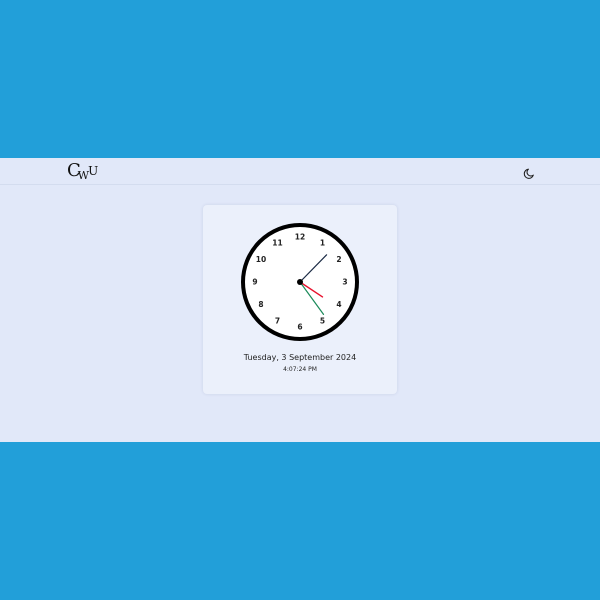 This screenshot has height=600, width=600. I want to click on clock-center-pin, so click(300, 282).